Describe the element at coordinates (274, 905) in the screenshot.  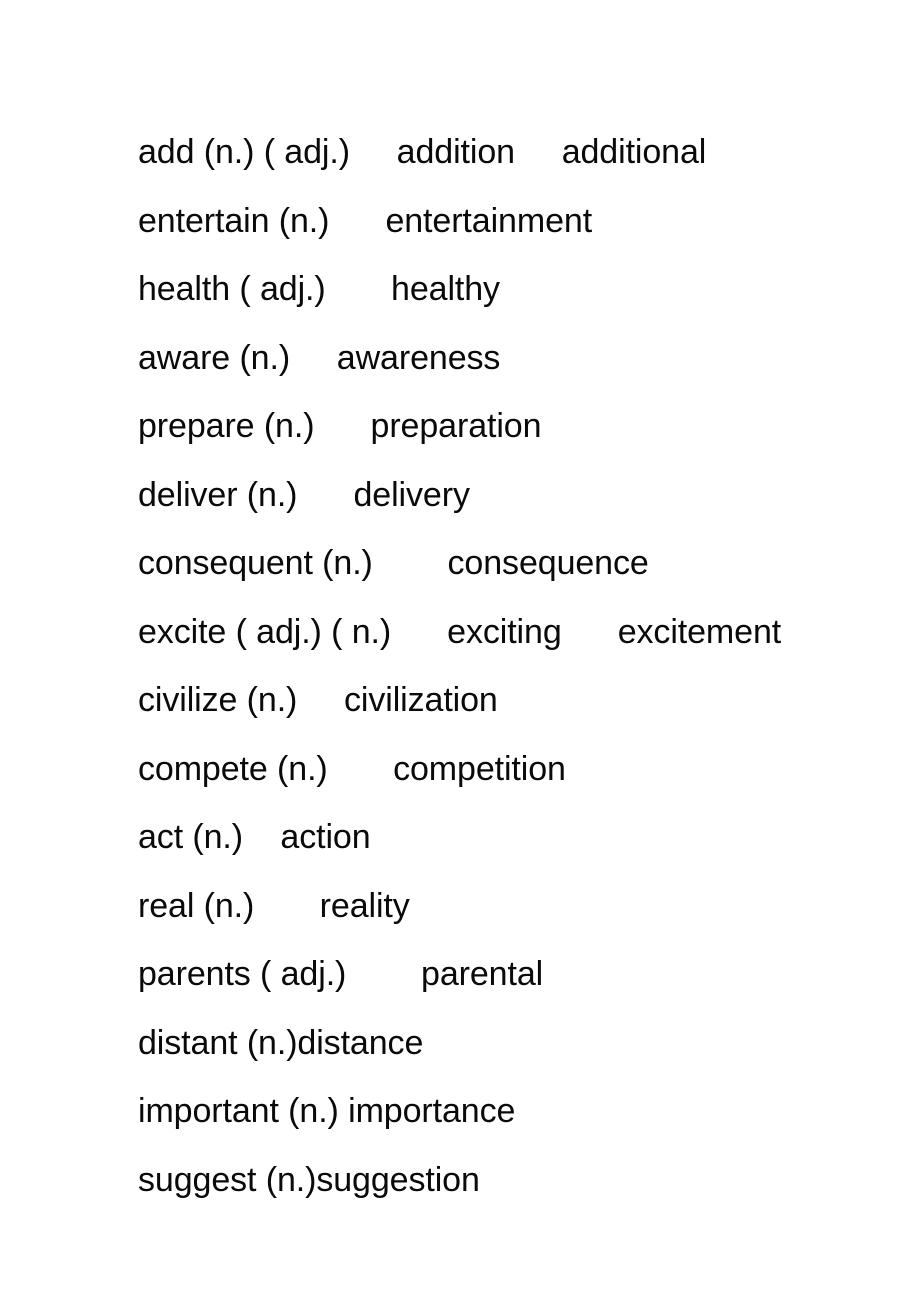
I see `word-entry-row: real (n.) reality` at that location.